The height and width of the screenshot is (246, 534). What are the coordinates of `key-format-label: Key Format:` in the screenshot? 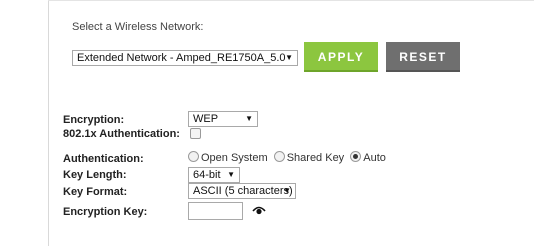 It's located at (95, 192).